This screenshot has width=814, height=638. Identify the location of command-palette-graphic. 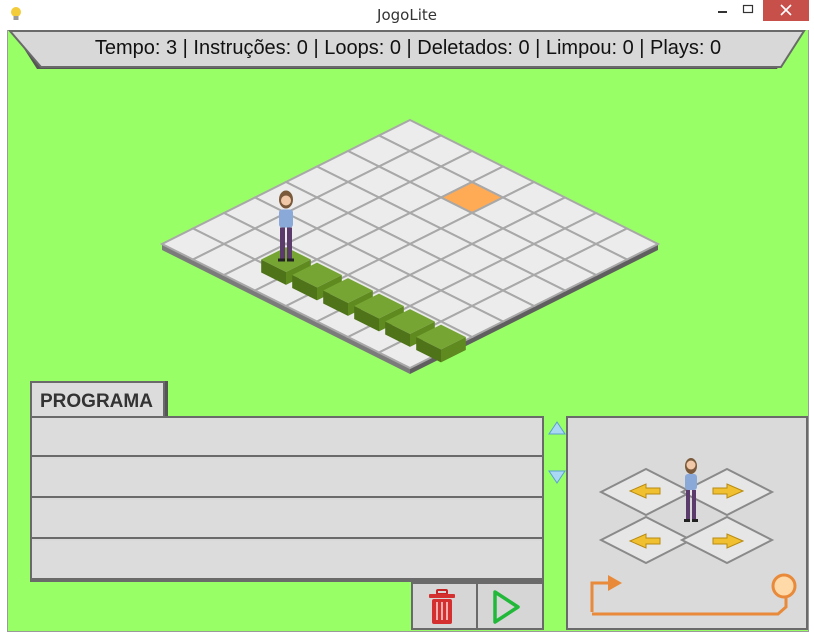
(693, 537).